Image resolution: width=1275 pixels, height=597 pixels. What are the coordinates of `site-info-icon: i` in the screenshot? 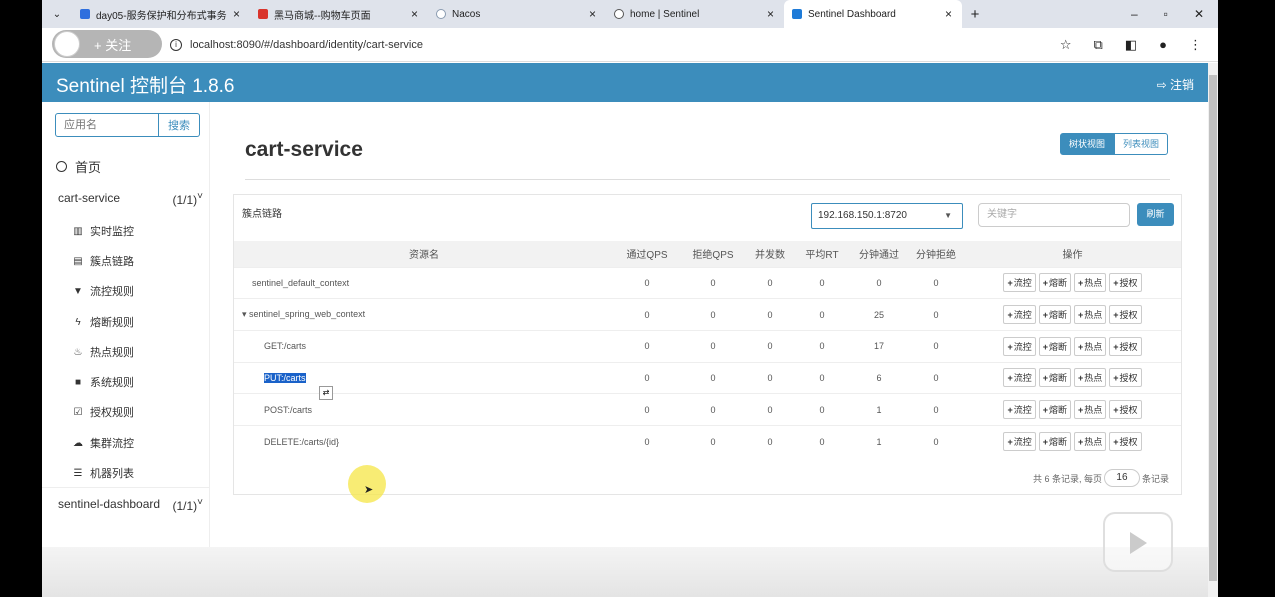 It's located at (176, 44).